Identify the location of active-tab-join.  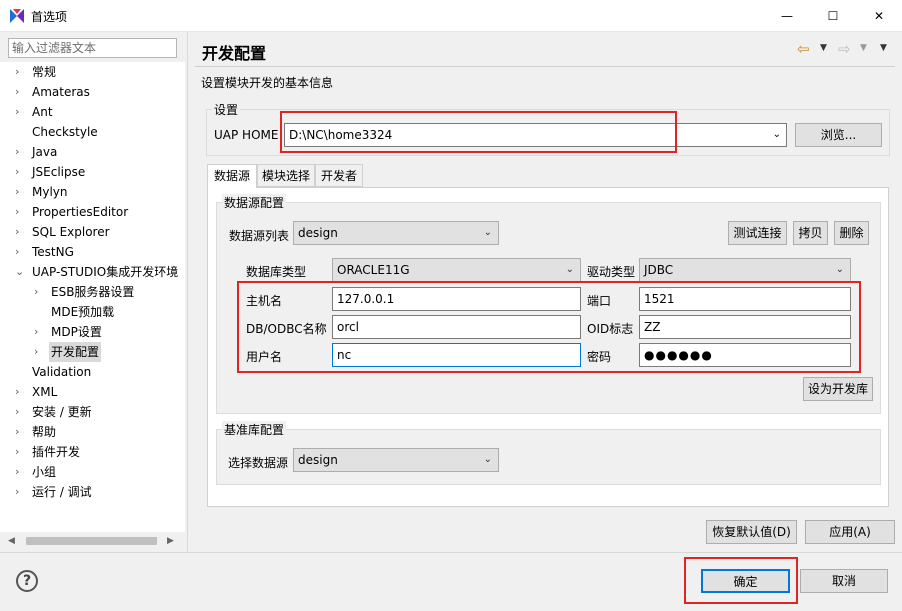
(232, 187).